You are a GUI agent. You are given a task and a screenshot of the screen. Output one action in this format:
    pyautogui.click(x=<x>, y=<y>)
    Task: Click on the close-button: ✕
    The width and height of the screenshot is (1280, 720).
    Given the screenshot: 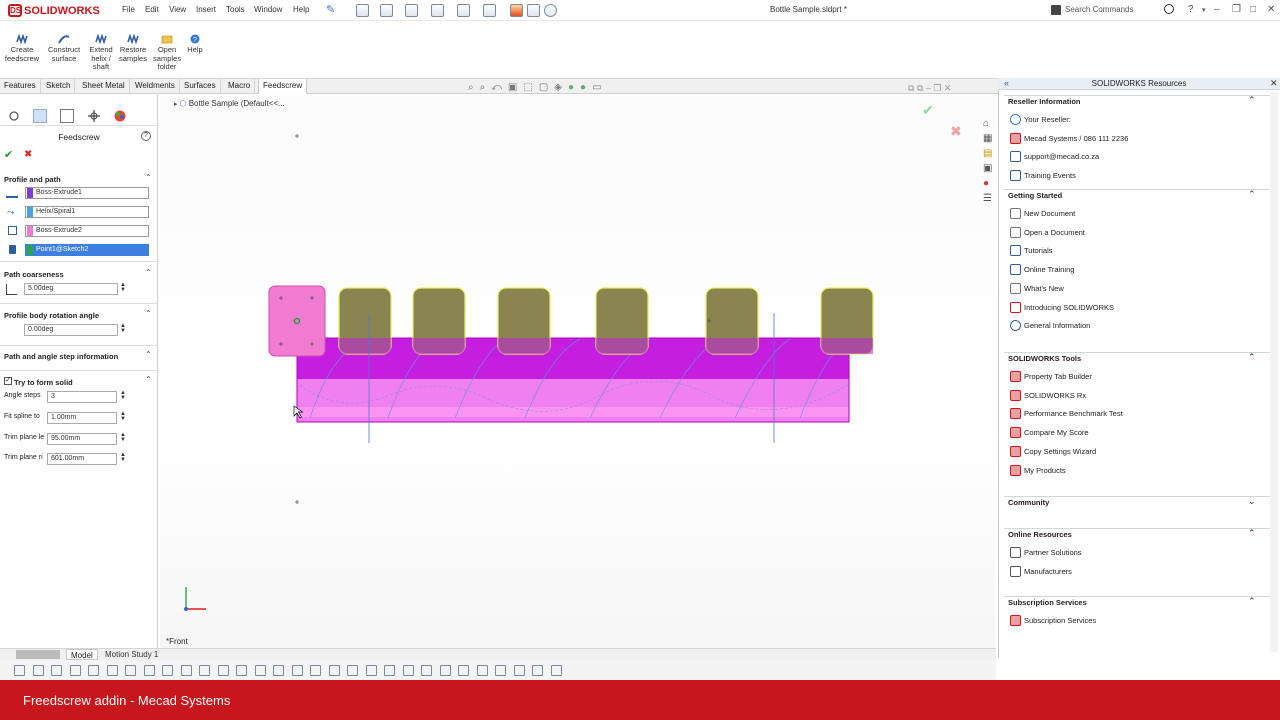 What is the action you would take?
    pyautogui.click(x=1271, y=9)
    